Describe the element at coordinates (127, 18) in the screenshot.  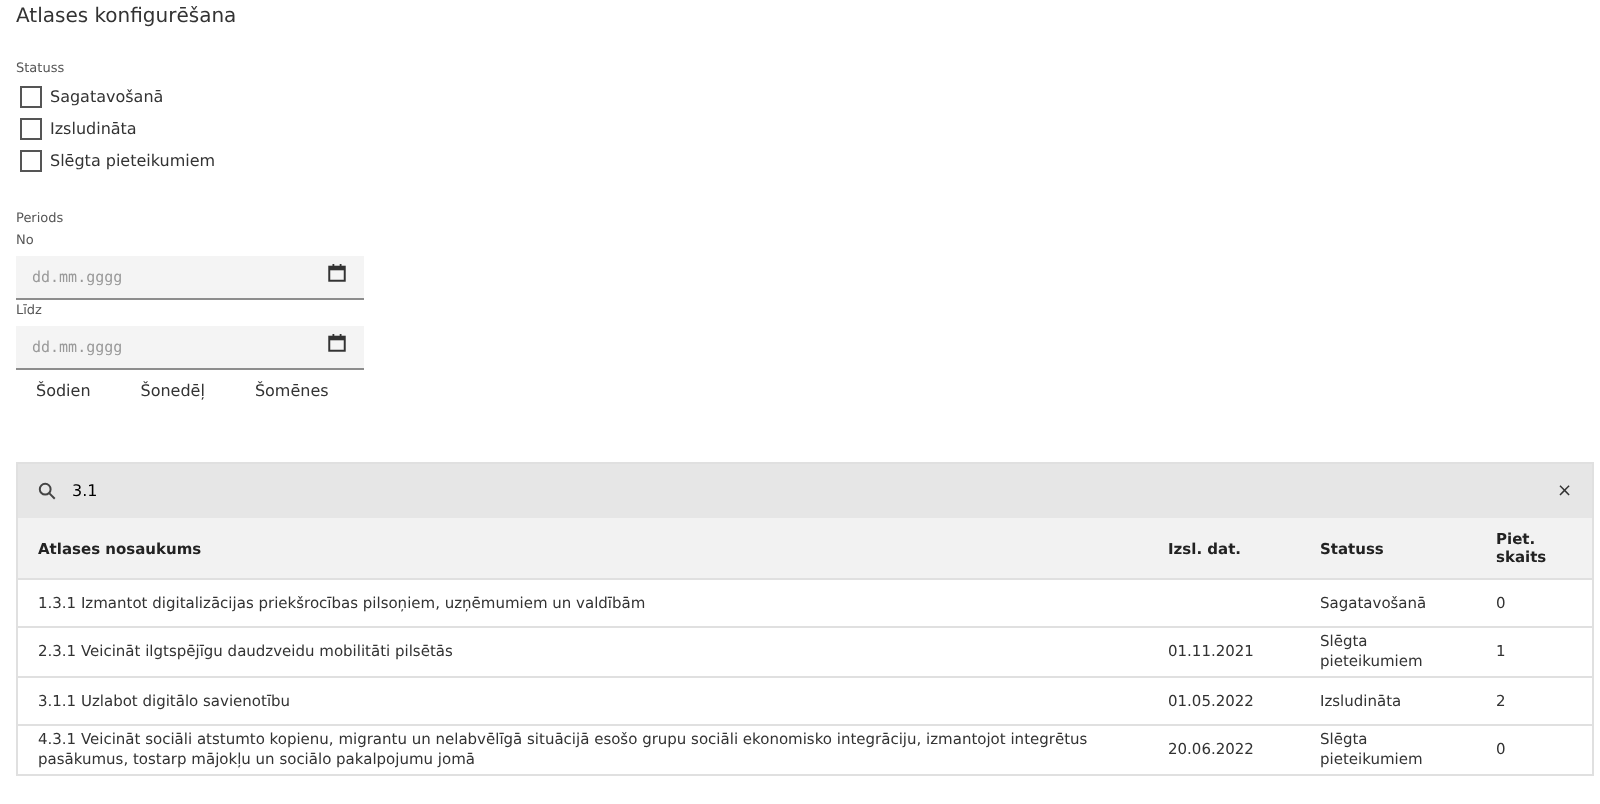
I see `page-title: Atlases konfigurēšana` at that location.